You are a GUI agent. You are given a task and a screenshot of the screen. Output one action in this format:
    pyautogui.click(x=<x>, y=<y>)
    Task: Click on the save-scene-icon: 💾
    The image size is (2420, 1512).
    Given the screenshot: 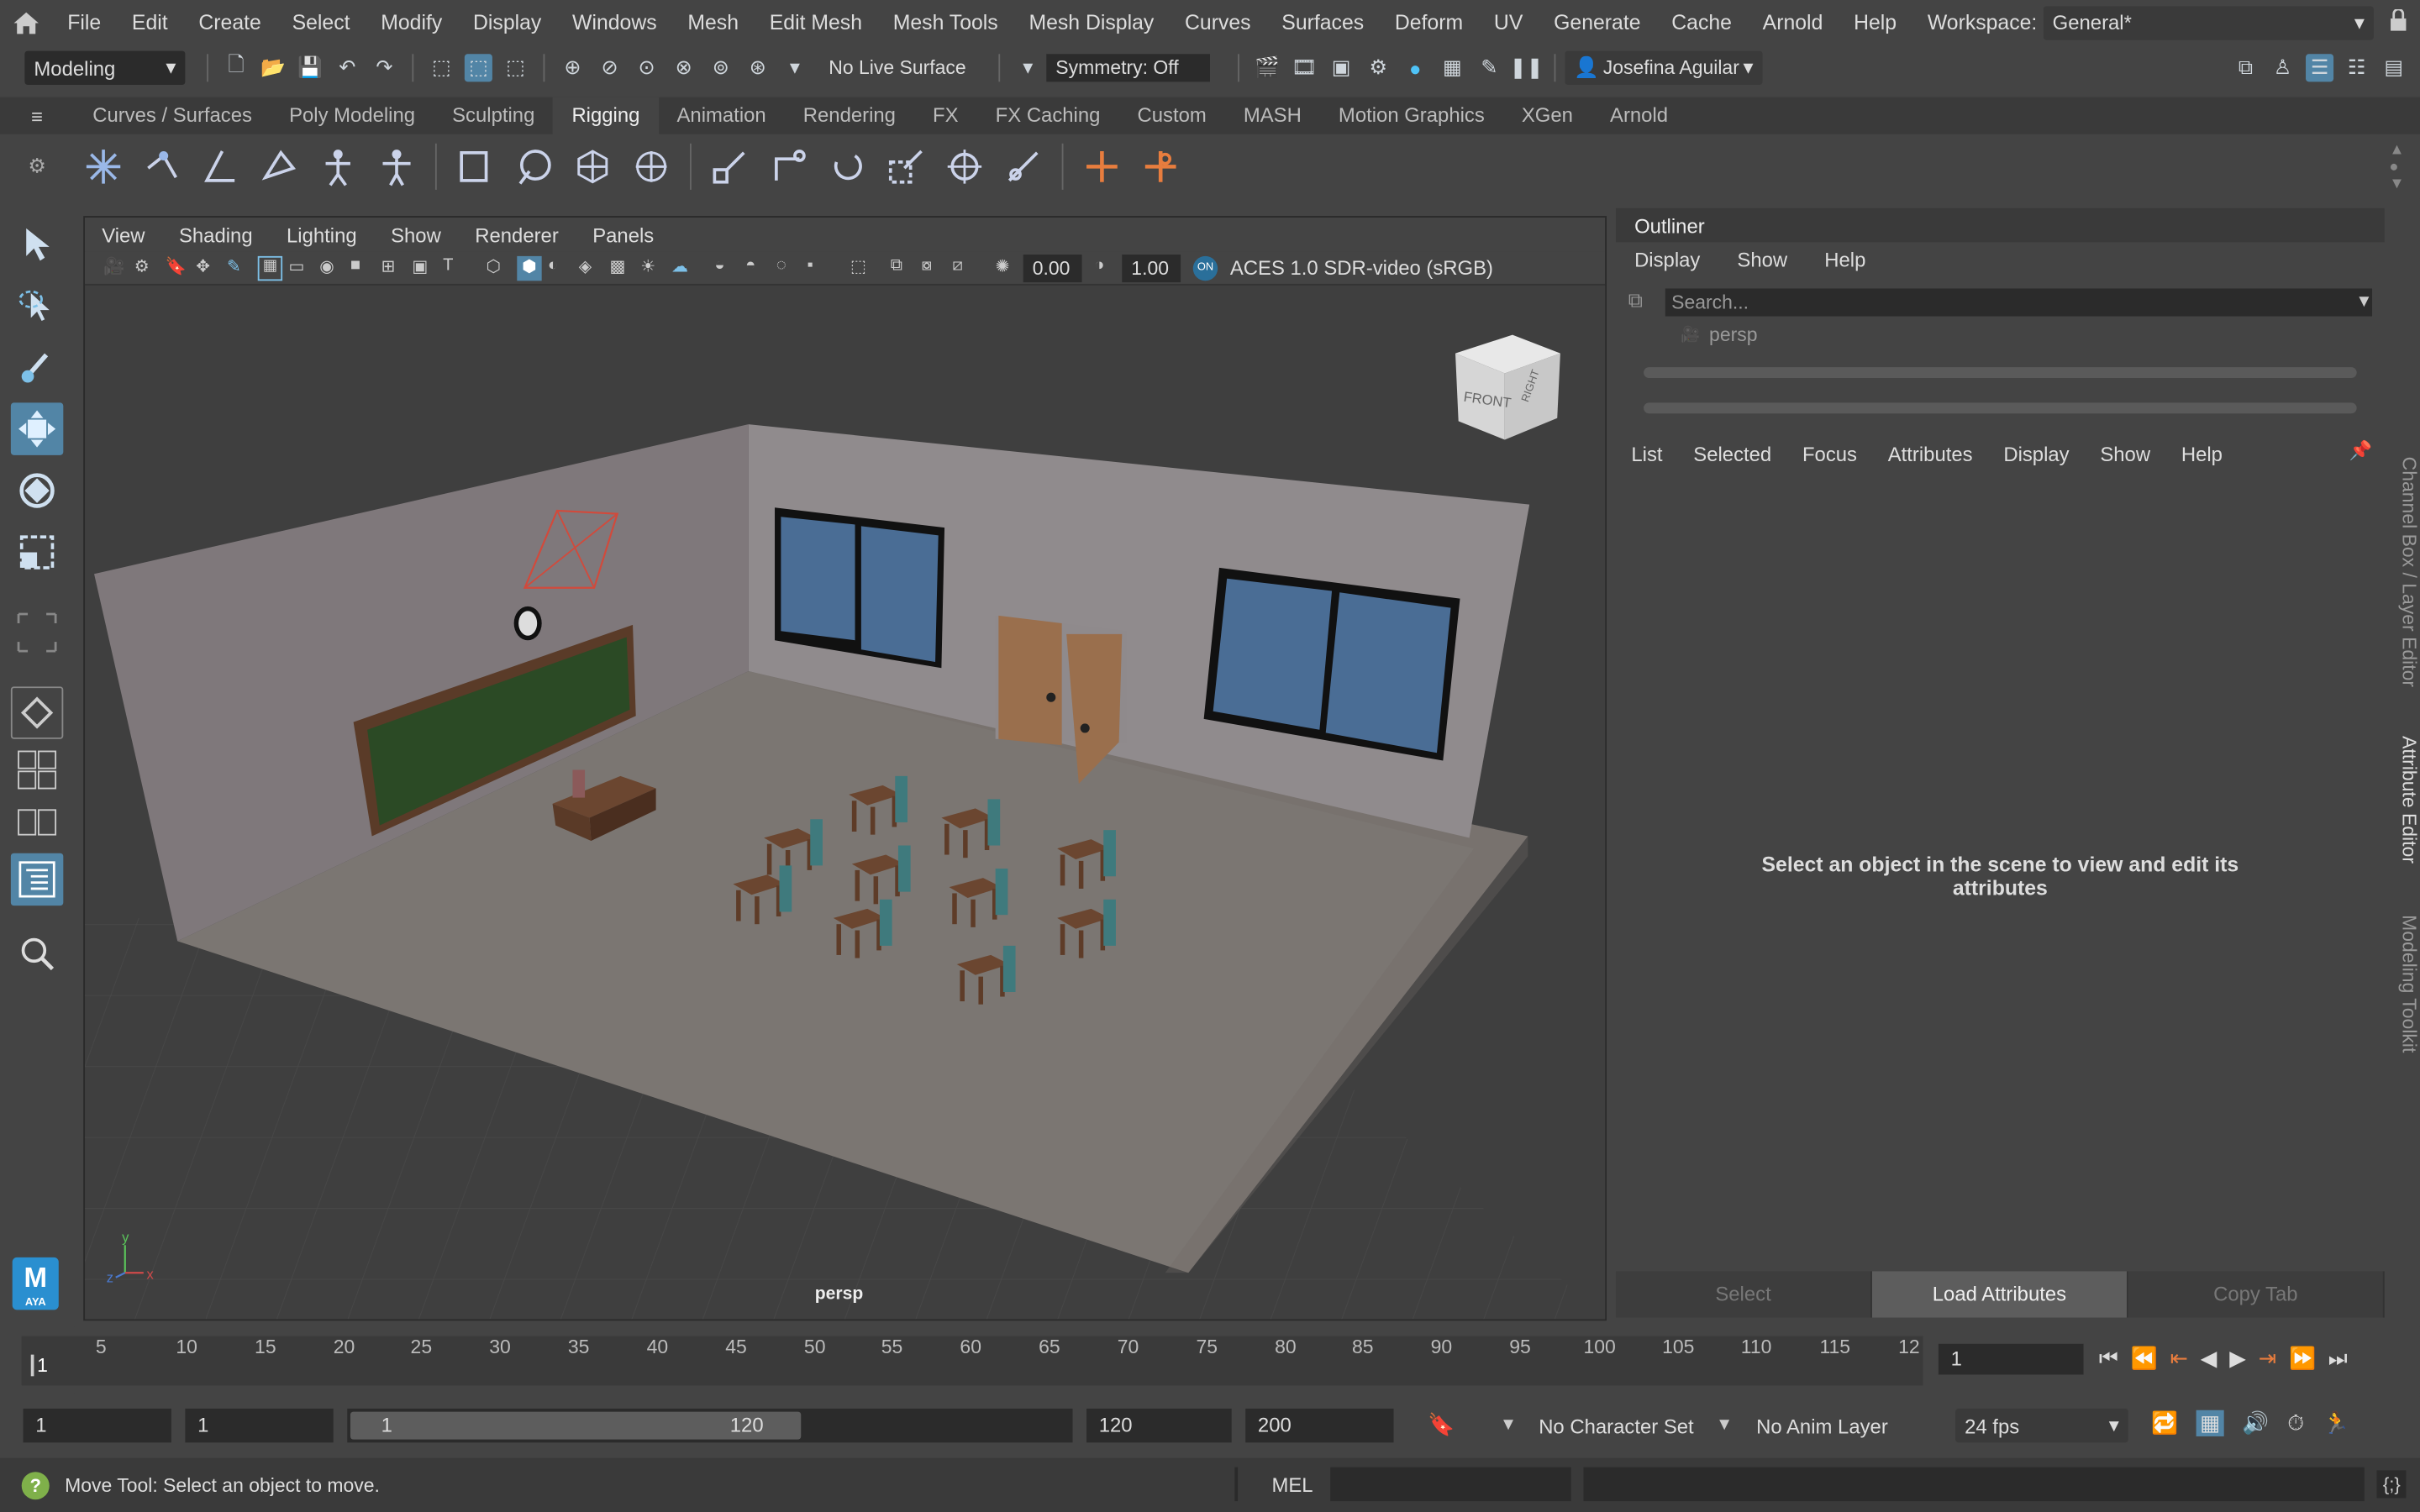 What is the action you would take?
    pyautogui.click(x=310, y=67)
    